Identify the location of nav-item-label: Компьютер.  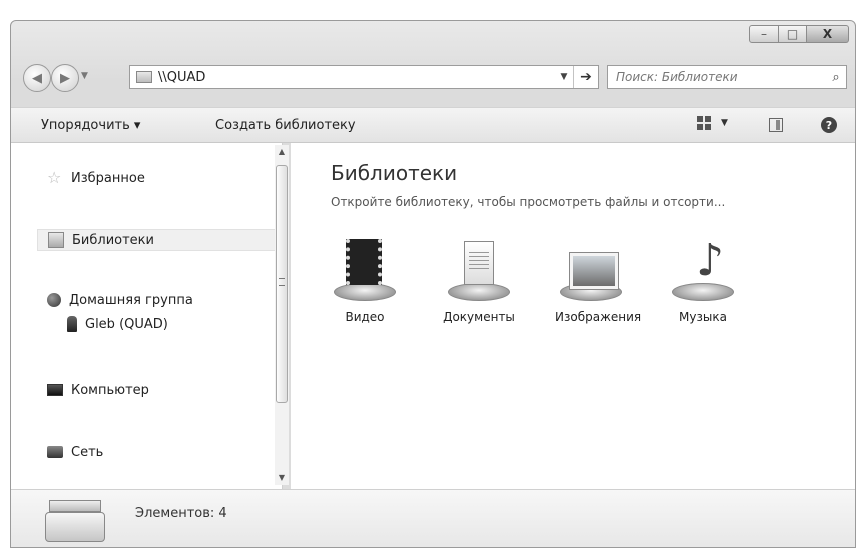
(110, 390).